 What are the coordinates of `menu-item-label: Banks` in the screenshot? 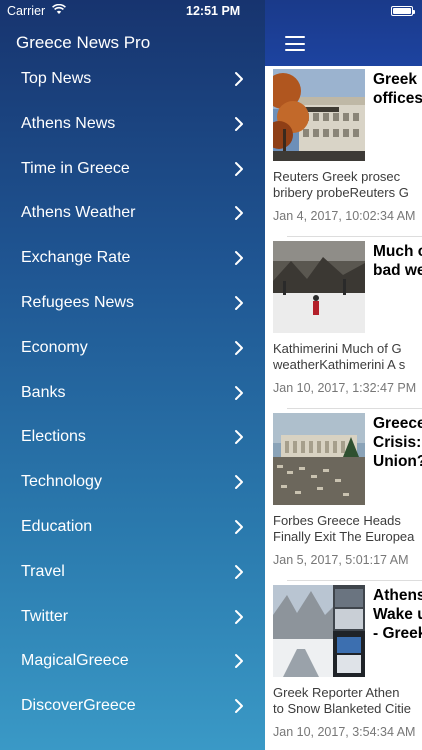 It's located at (43, 392).